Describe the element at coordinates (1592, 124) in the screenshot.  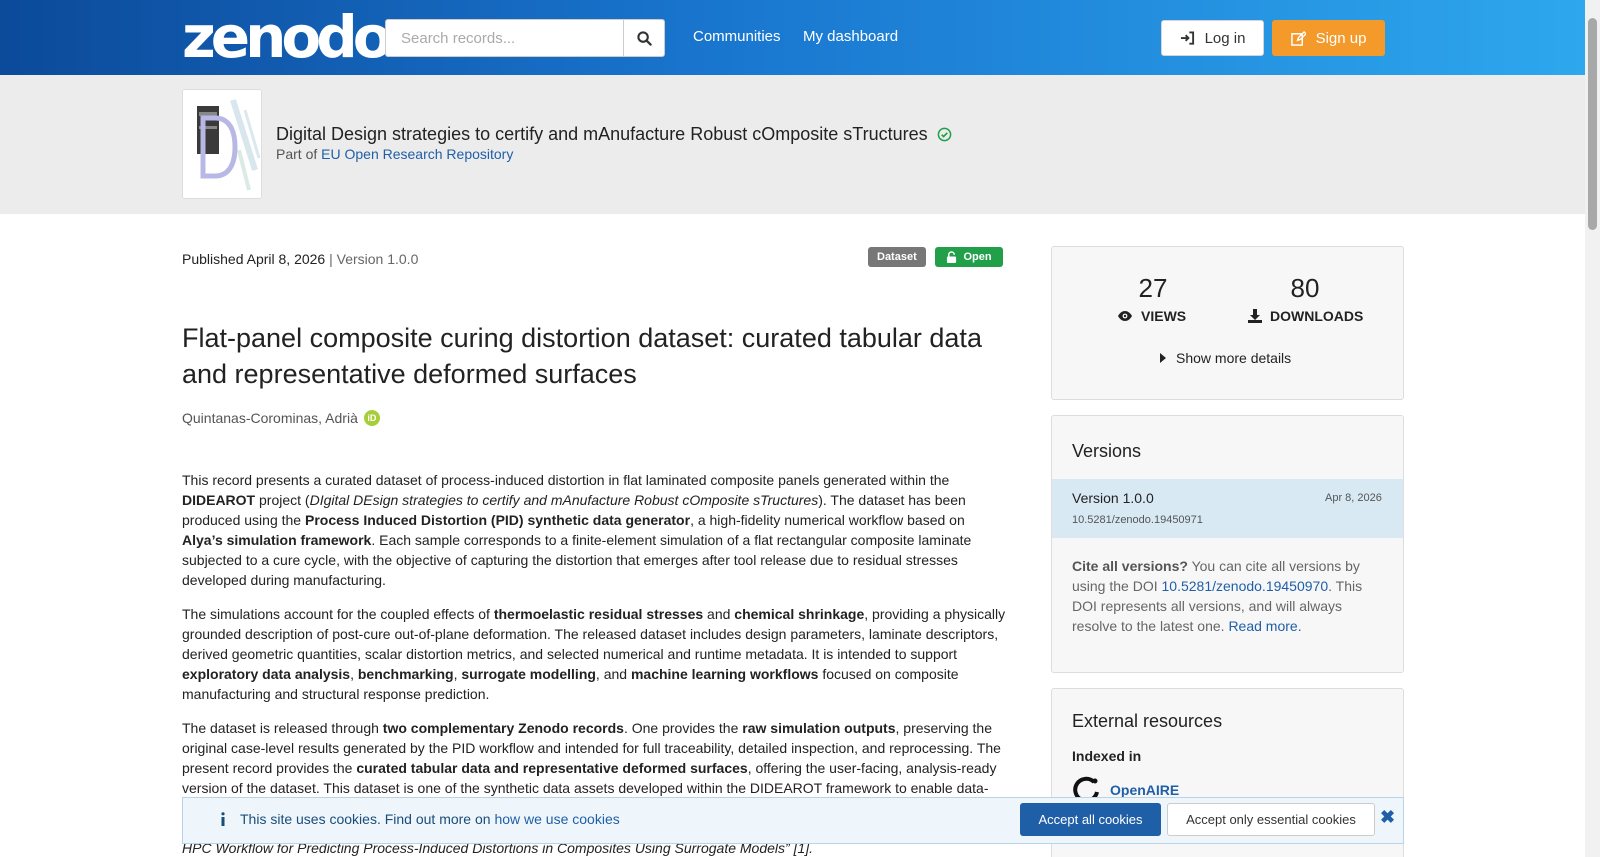
I see `scrollbar-thumb` at that location.